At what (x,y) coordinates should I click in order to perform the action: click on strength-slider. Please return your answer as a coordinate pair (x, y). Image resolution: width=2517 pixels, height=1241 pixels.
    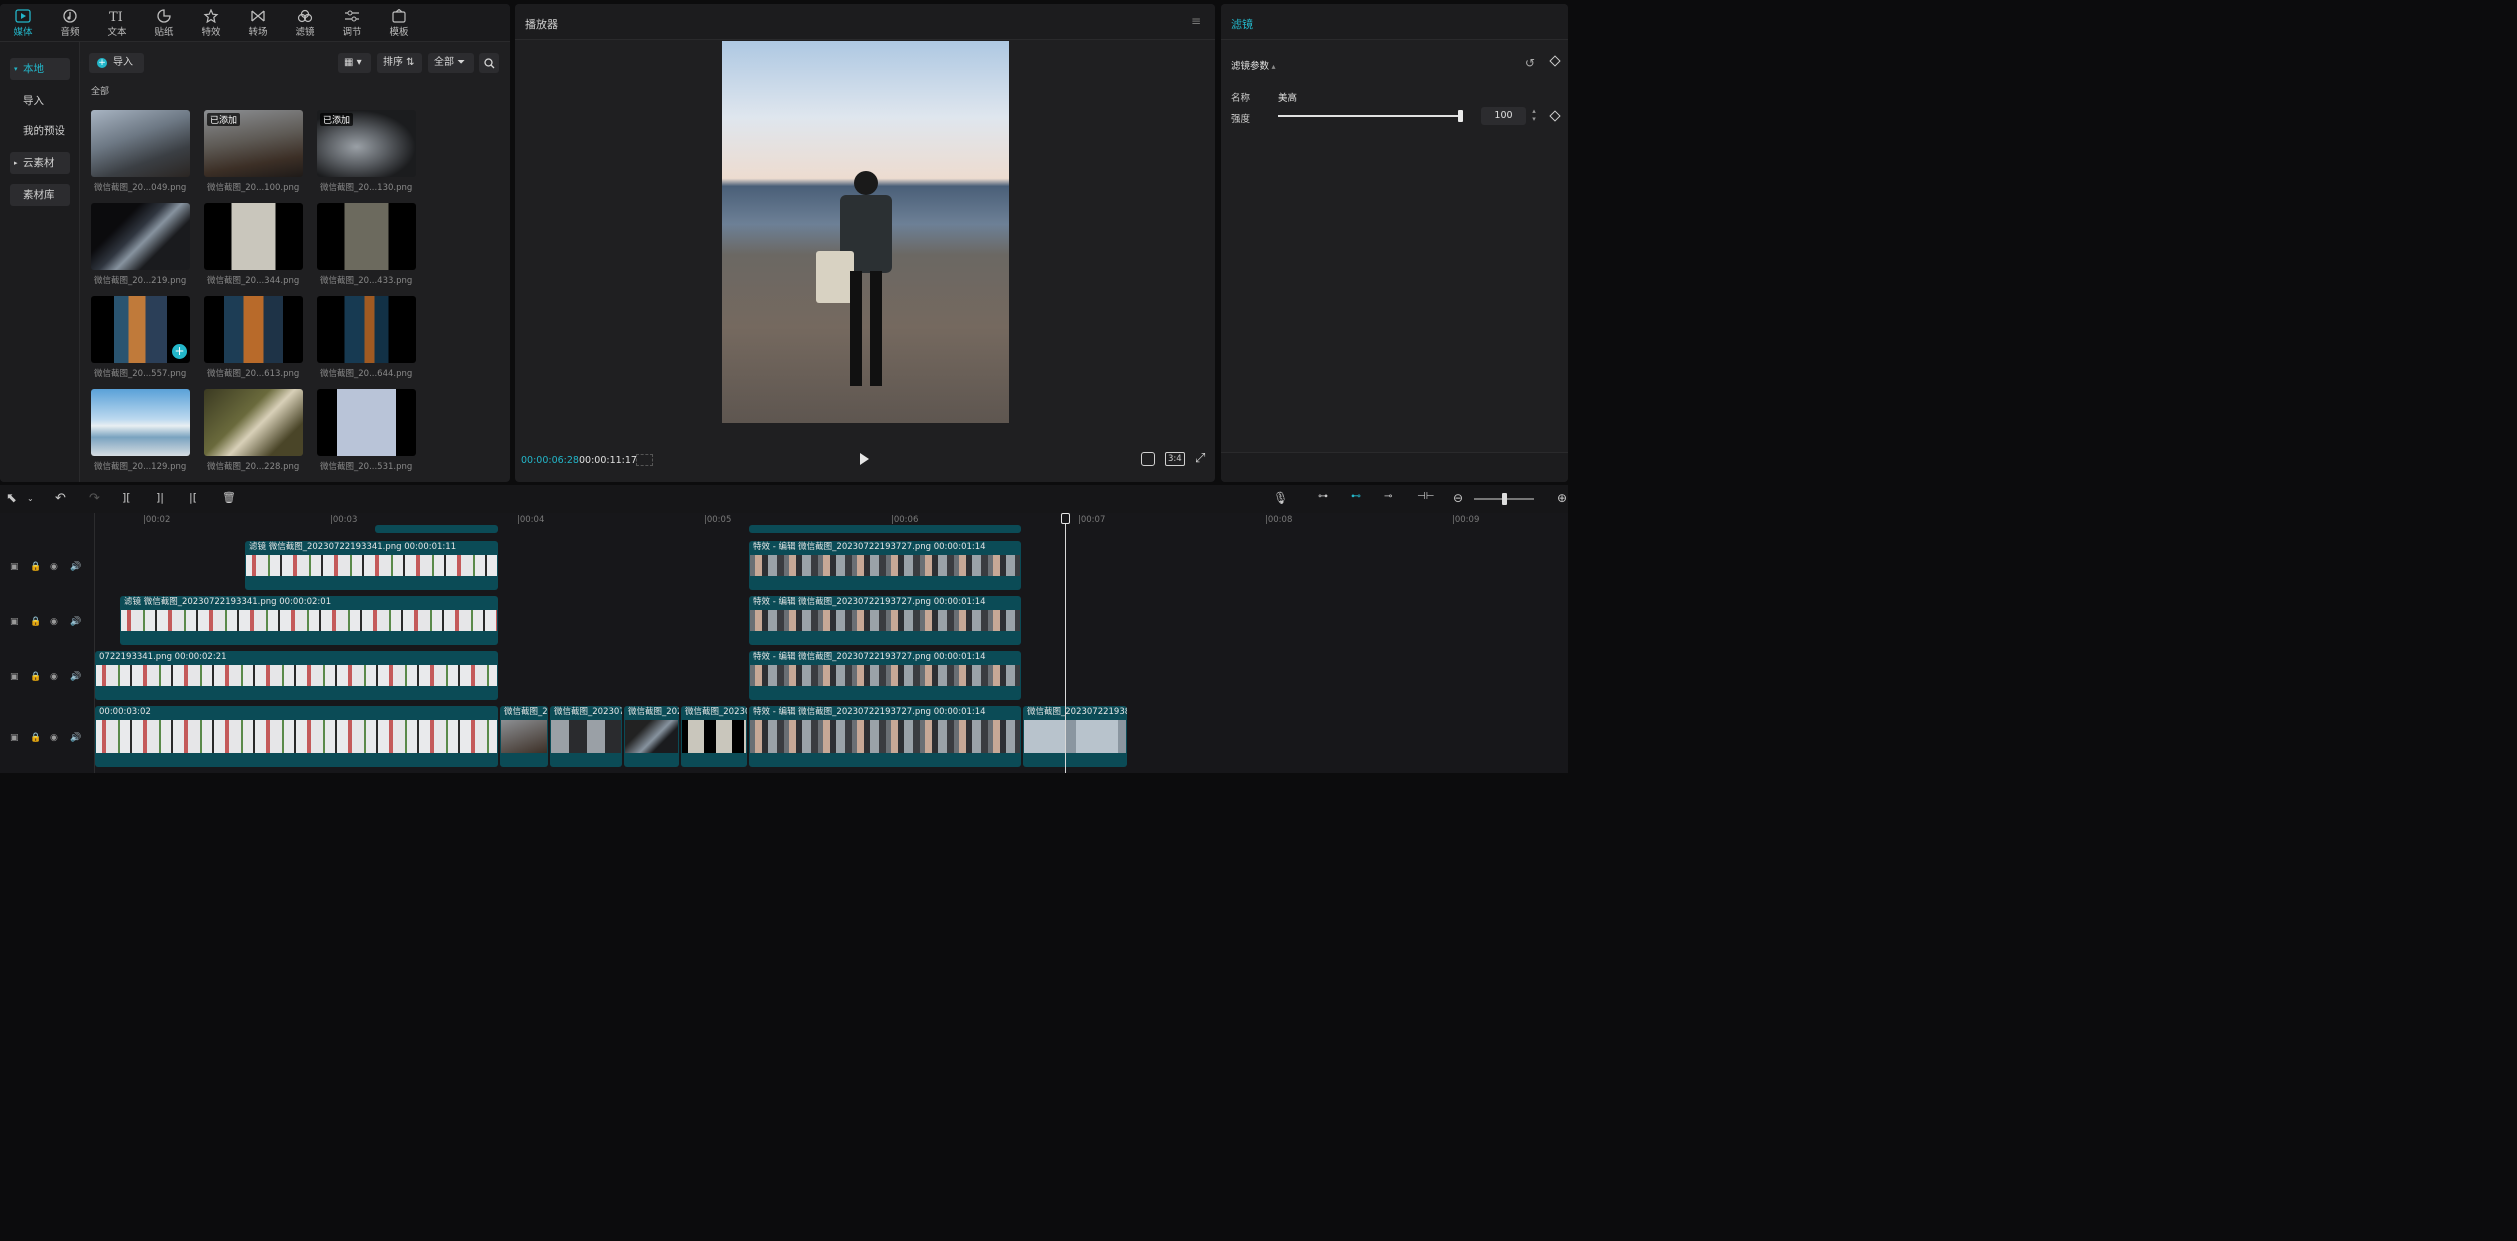
    Looking at the image, I should click on (1370, 116).